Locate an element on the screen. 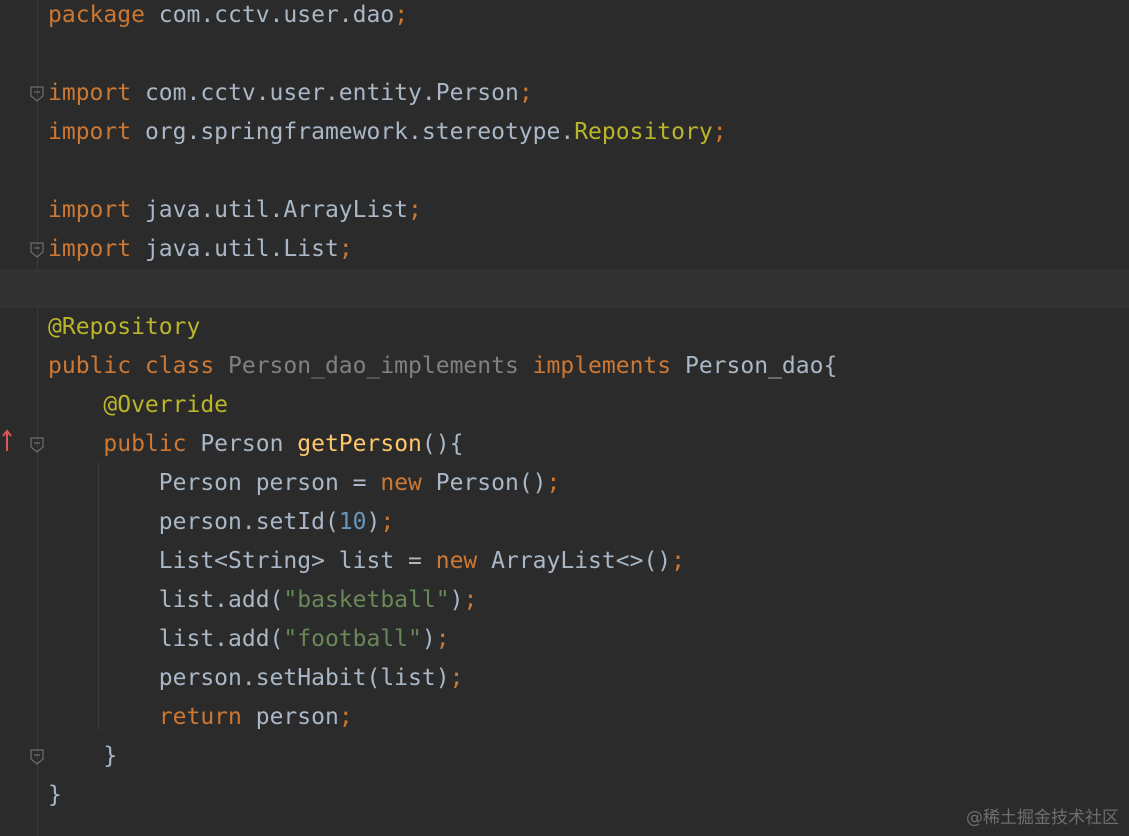  code-line: person.setHabit(list); is located at coordinates (564, 678).